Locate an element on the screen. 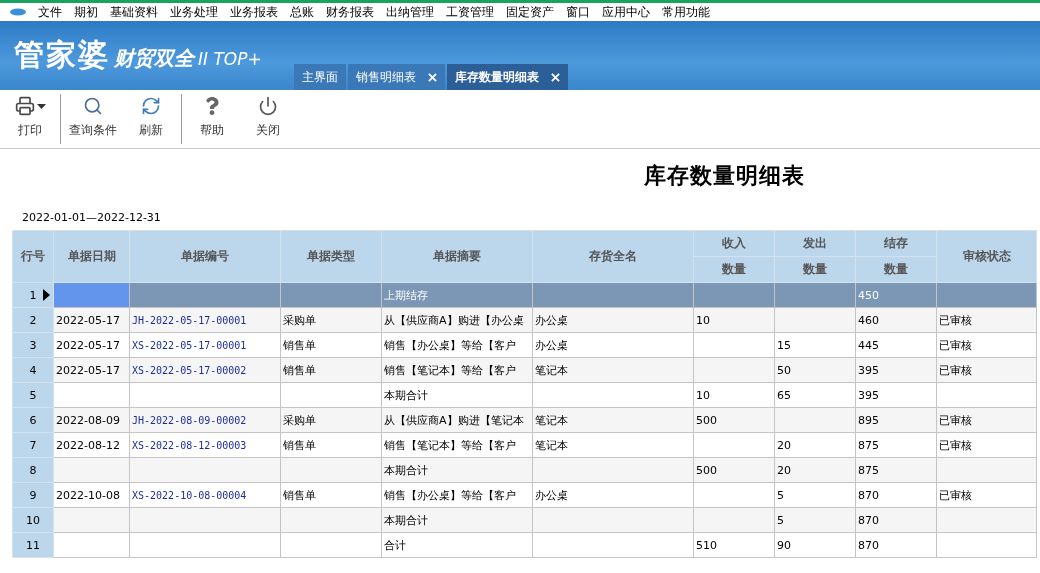  document-link: XS-2022-08-12-00003 is located at coordinates (205, 445).